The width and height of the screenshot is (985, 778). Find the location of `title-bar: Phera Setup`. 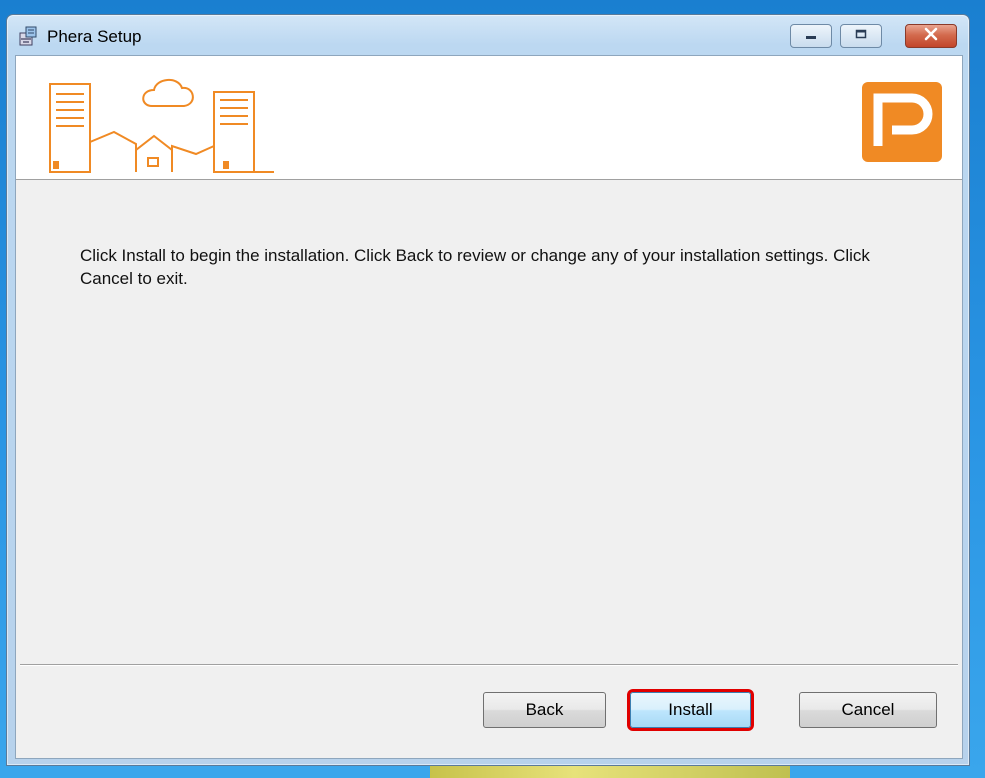

title-bar: Phera Setup is located at coordinates (488, 35).